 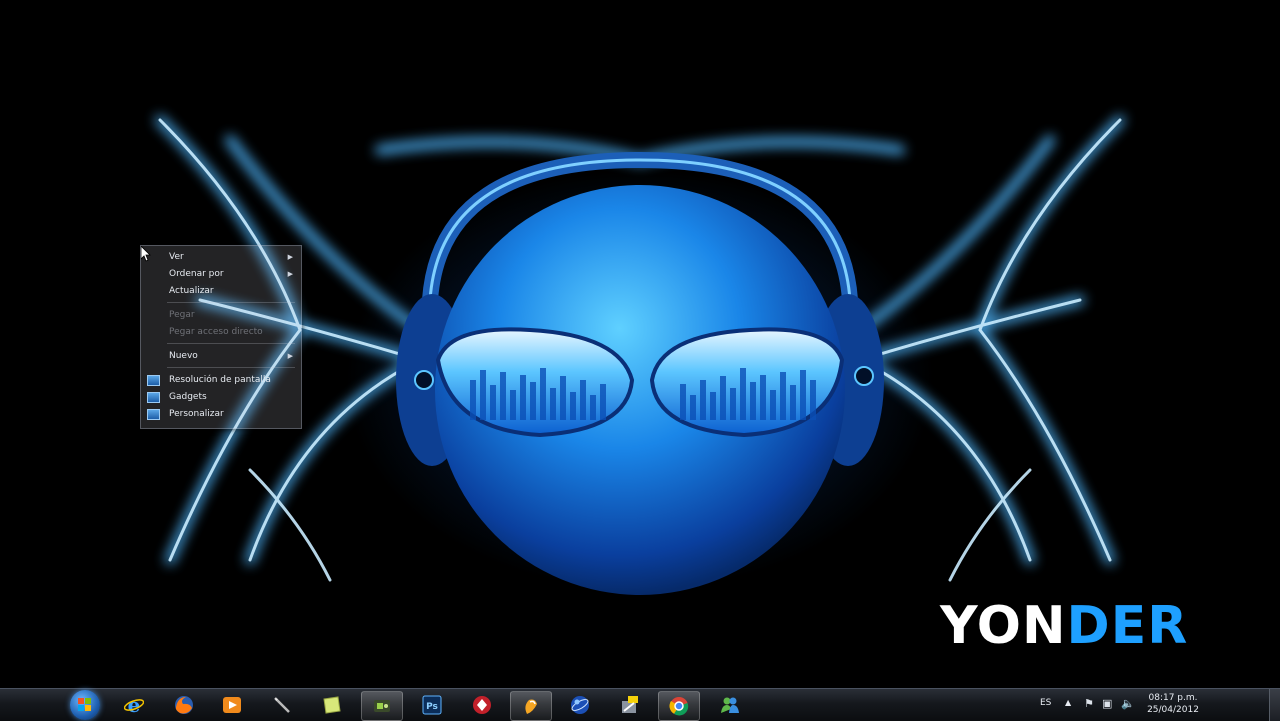 I want to click on volume-icon: 🔈, so click(x=1128, y=704).